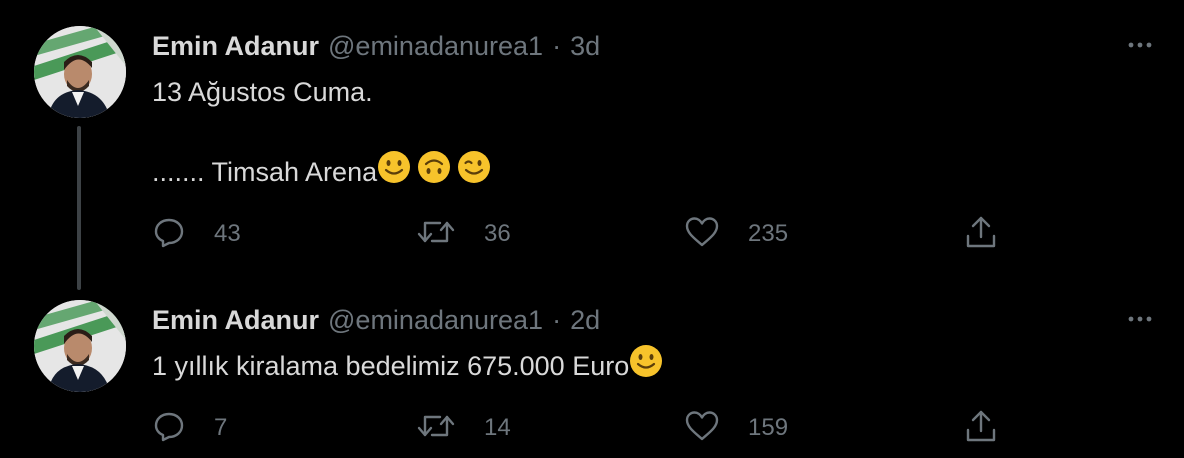 This screenshot has width=1184, height=458. Describe the element at coordinates (582, 234) in the screenshot. I see `tweet-actions: 43 36 235` at that location.